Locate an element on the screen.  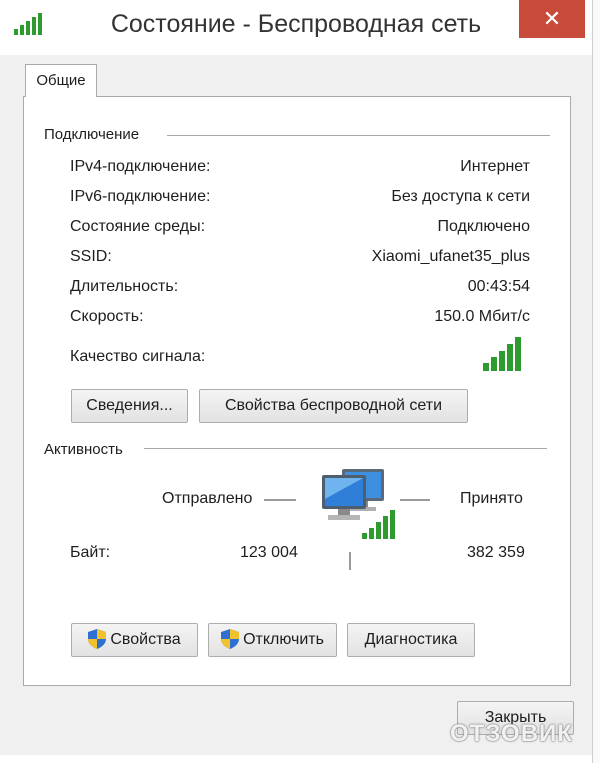
speed-value: 150.0 Мбит/с is located at coordinates (482, 316).